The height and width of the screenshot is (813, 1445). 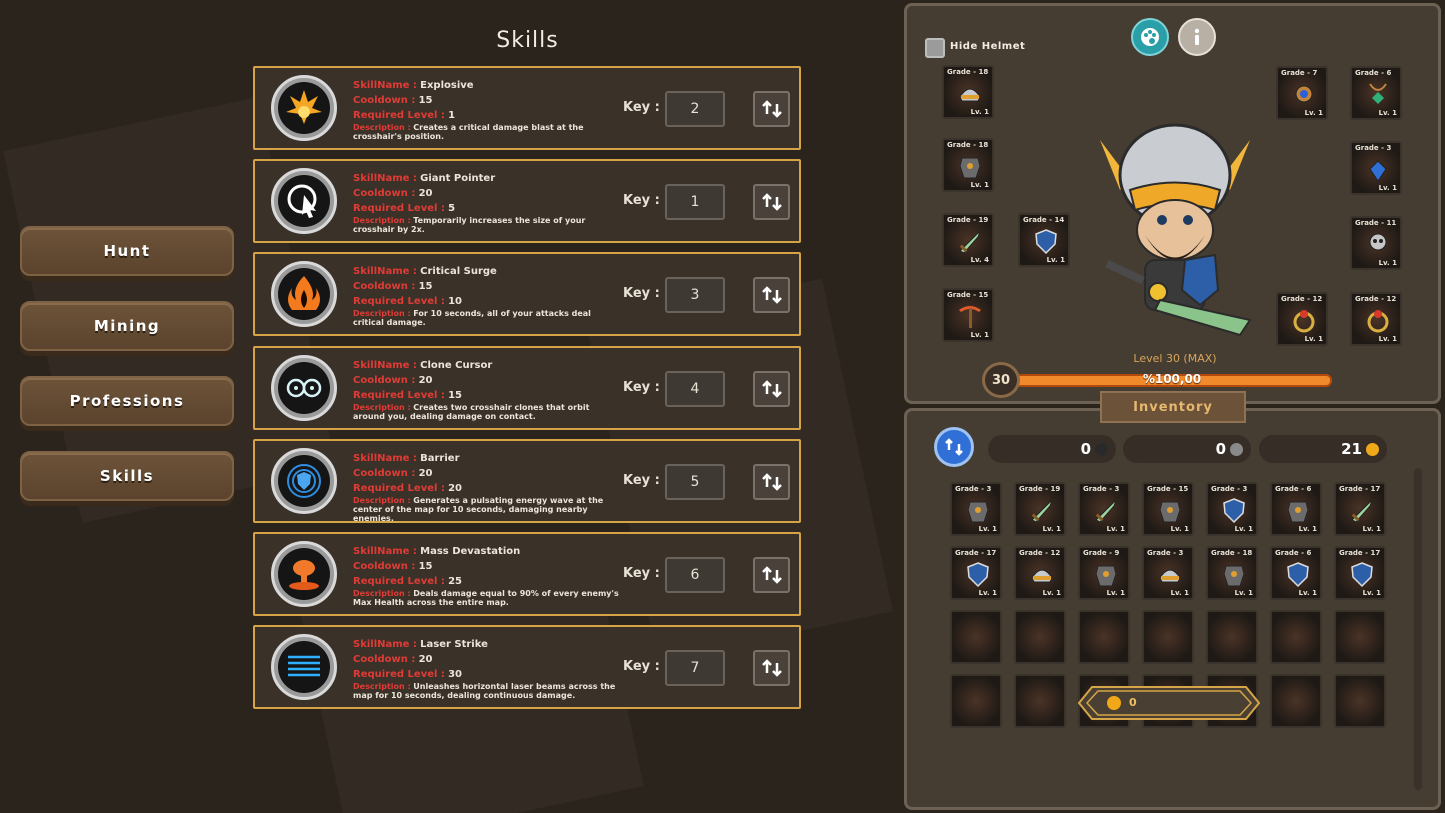 What do you see at coordinates (127, 401) in the screenshot?
I see `professions-button: Professions` at bounding box center [127, 401].